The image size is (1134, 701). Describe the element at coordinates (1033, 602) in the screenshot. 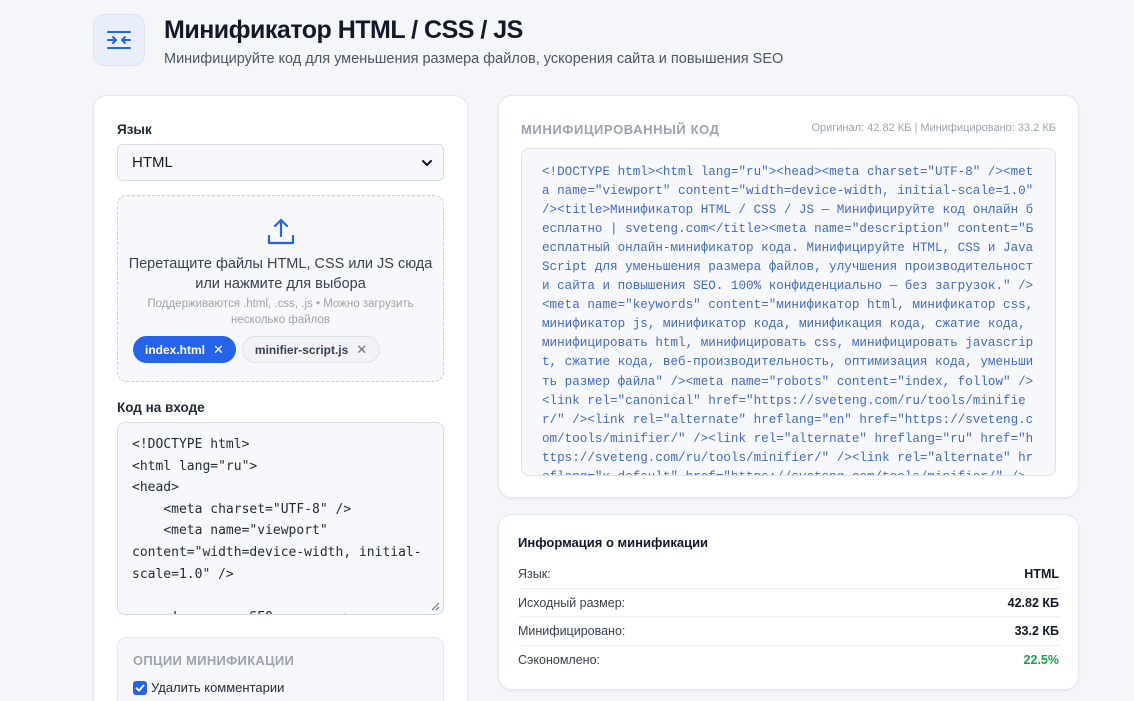

I see `info-value: 42.82 КБ` at that location.